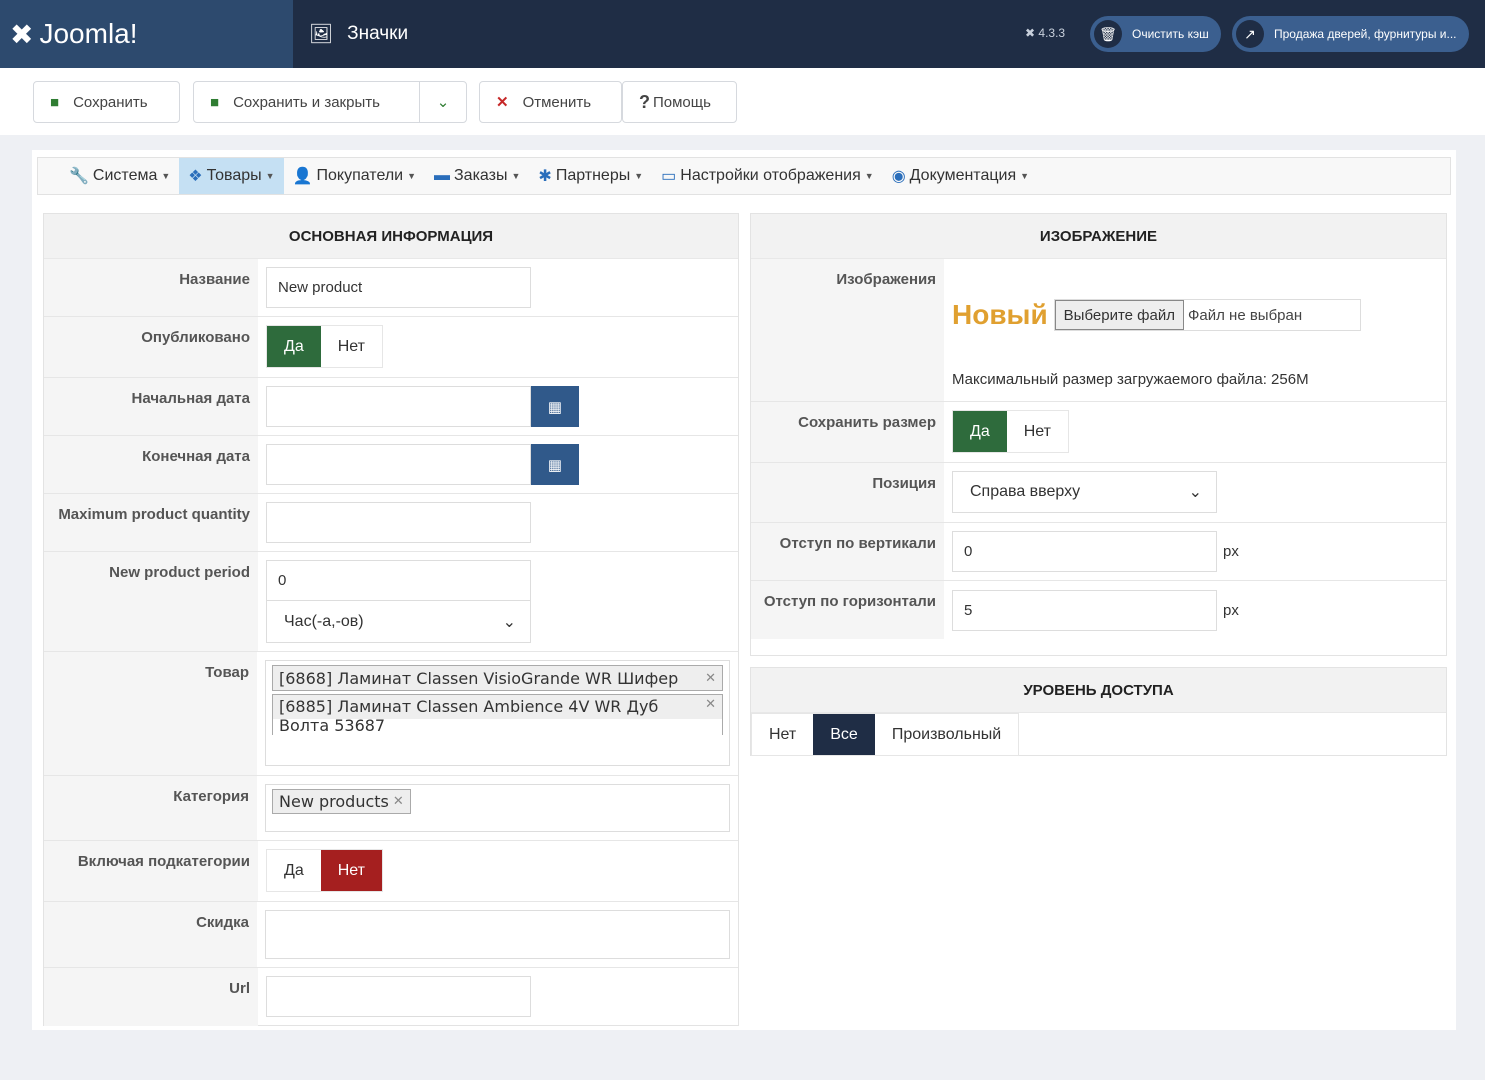 This screenshot has width=1485, height=1080. I want to click on credit-card-icon: ▬, so click(442, 175).